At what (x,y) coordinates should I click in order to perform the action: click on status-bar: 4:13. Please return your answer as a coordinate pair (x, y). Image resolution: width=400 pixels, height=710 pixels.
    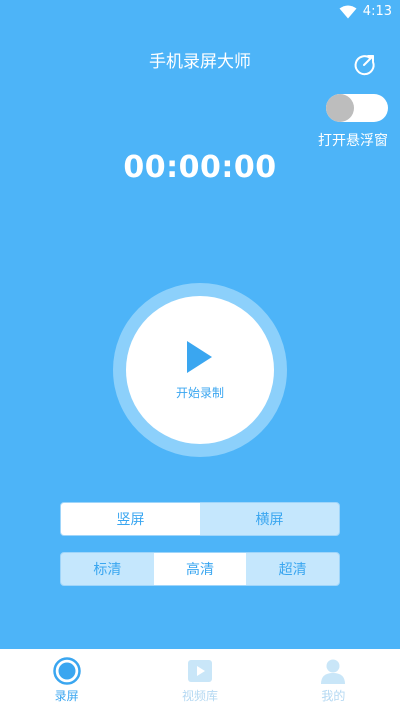
    Looking at the image, I should click on (200, 13).